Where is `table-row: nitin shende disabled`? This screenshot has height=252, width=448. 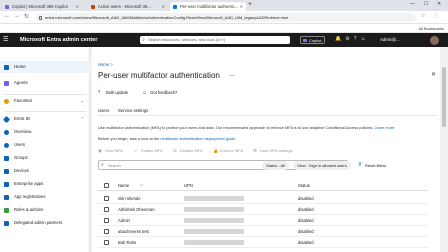
table-row: nitin shende disabled is located at coordinates (263, 198).